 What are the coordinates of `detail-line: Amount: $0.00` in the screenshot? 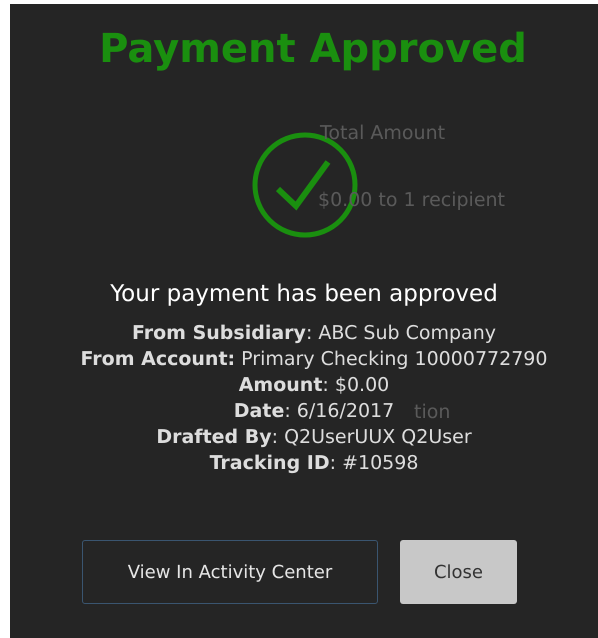 It's located at (314, 385).